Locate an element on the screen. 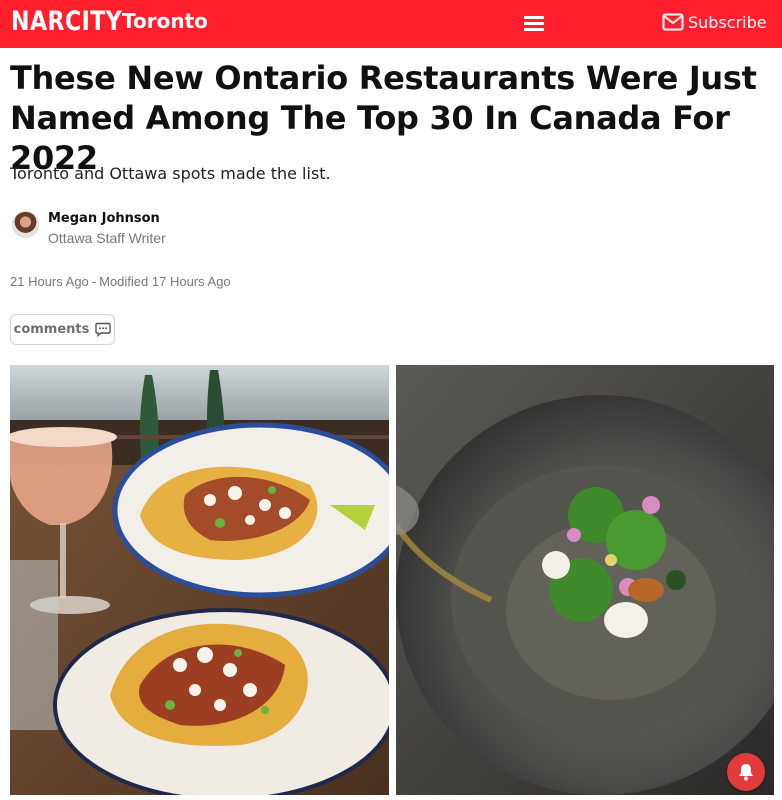 This screenshot has width=782, height=800. hamburger-menu-icon is located at coordinates (534, 23).